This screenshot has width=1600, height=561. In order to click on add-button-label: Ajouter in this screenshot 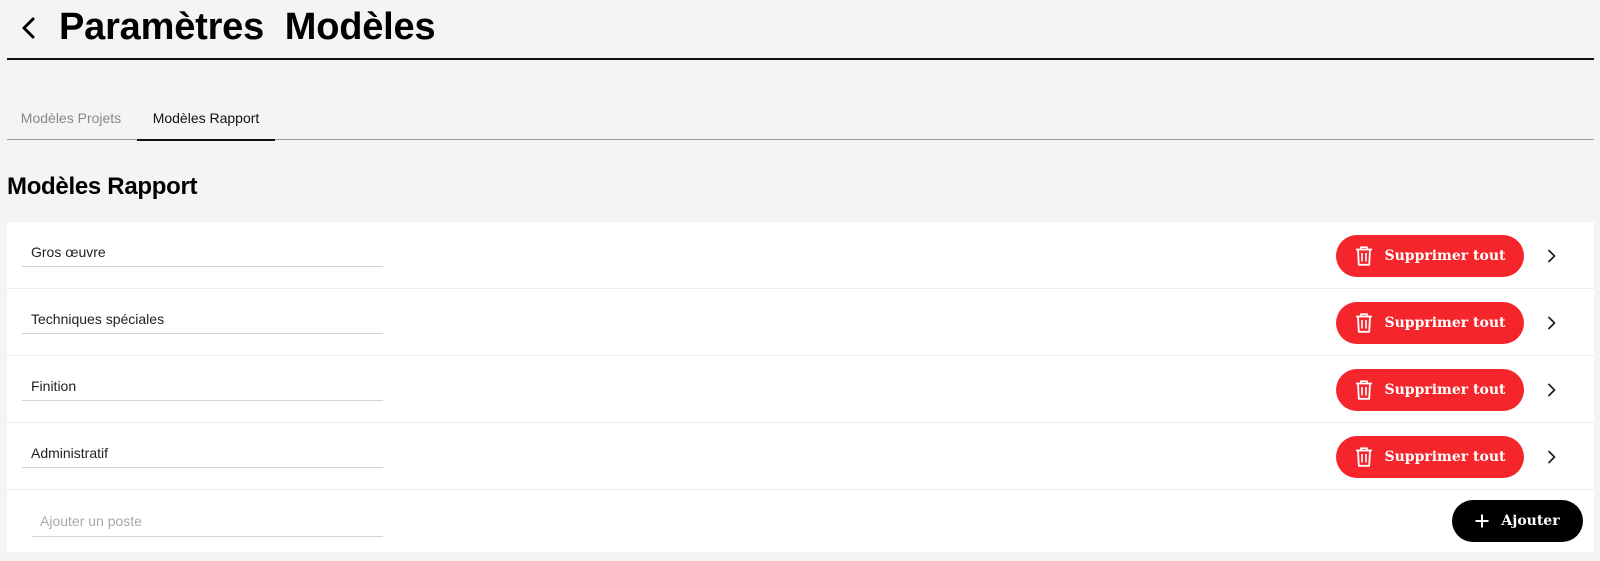, I will do `click(1530, 521)`.